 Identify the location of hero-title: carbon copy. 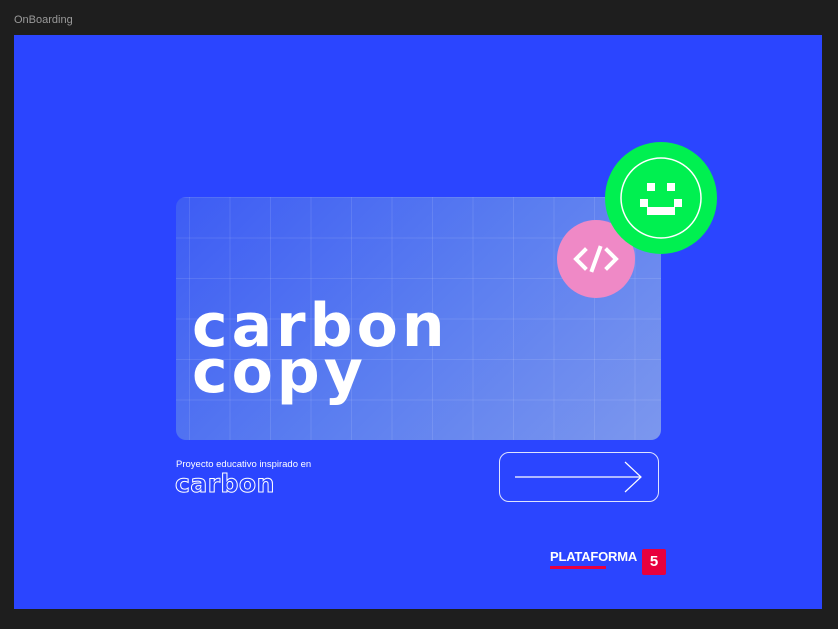
(320, 349).